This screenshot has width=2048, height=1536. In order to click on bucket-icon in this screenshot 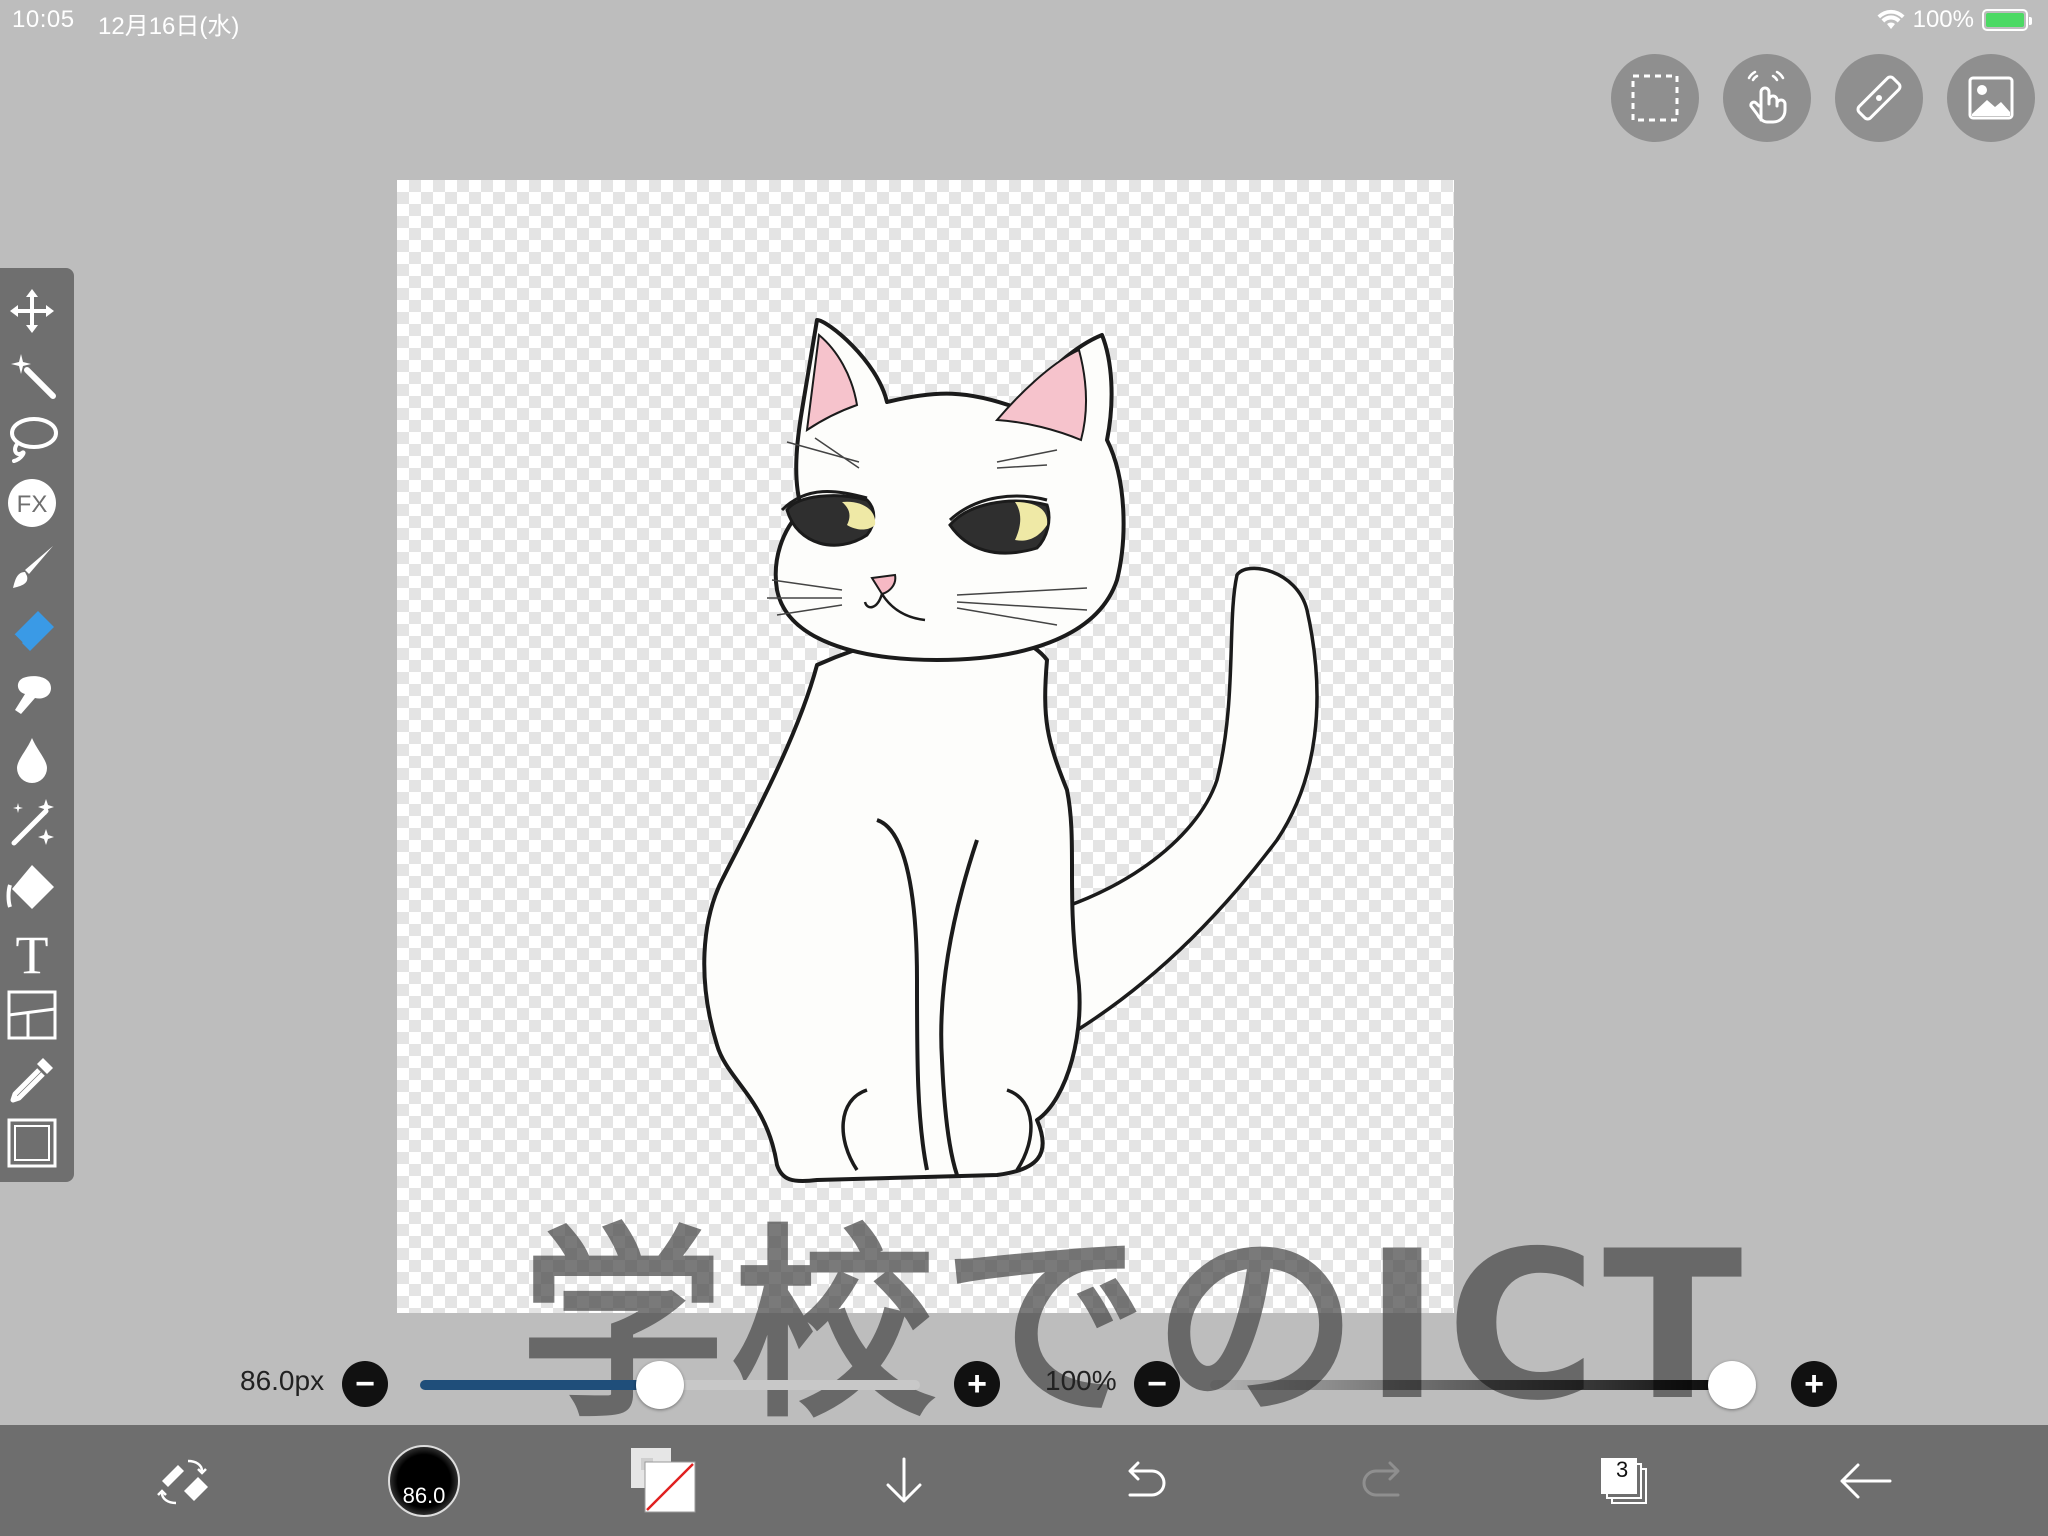, I will do `click(30, 887)`.